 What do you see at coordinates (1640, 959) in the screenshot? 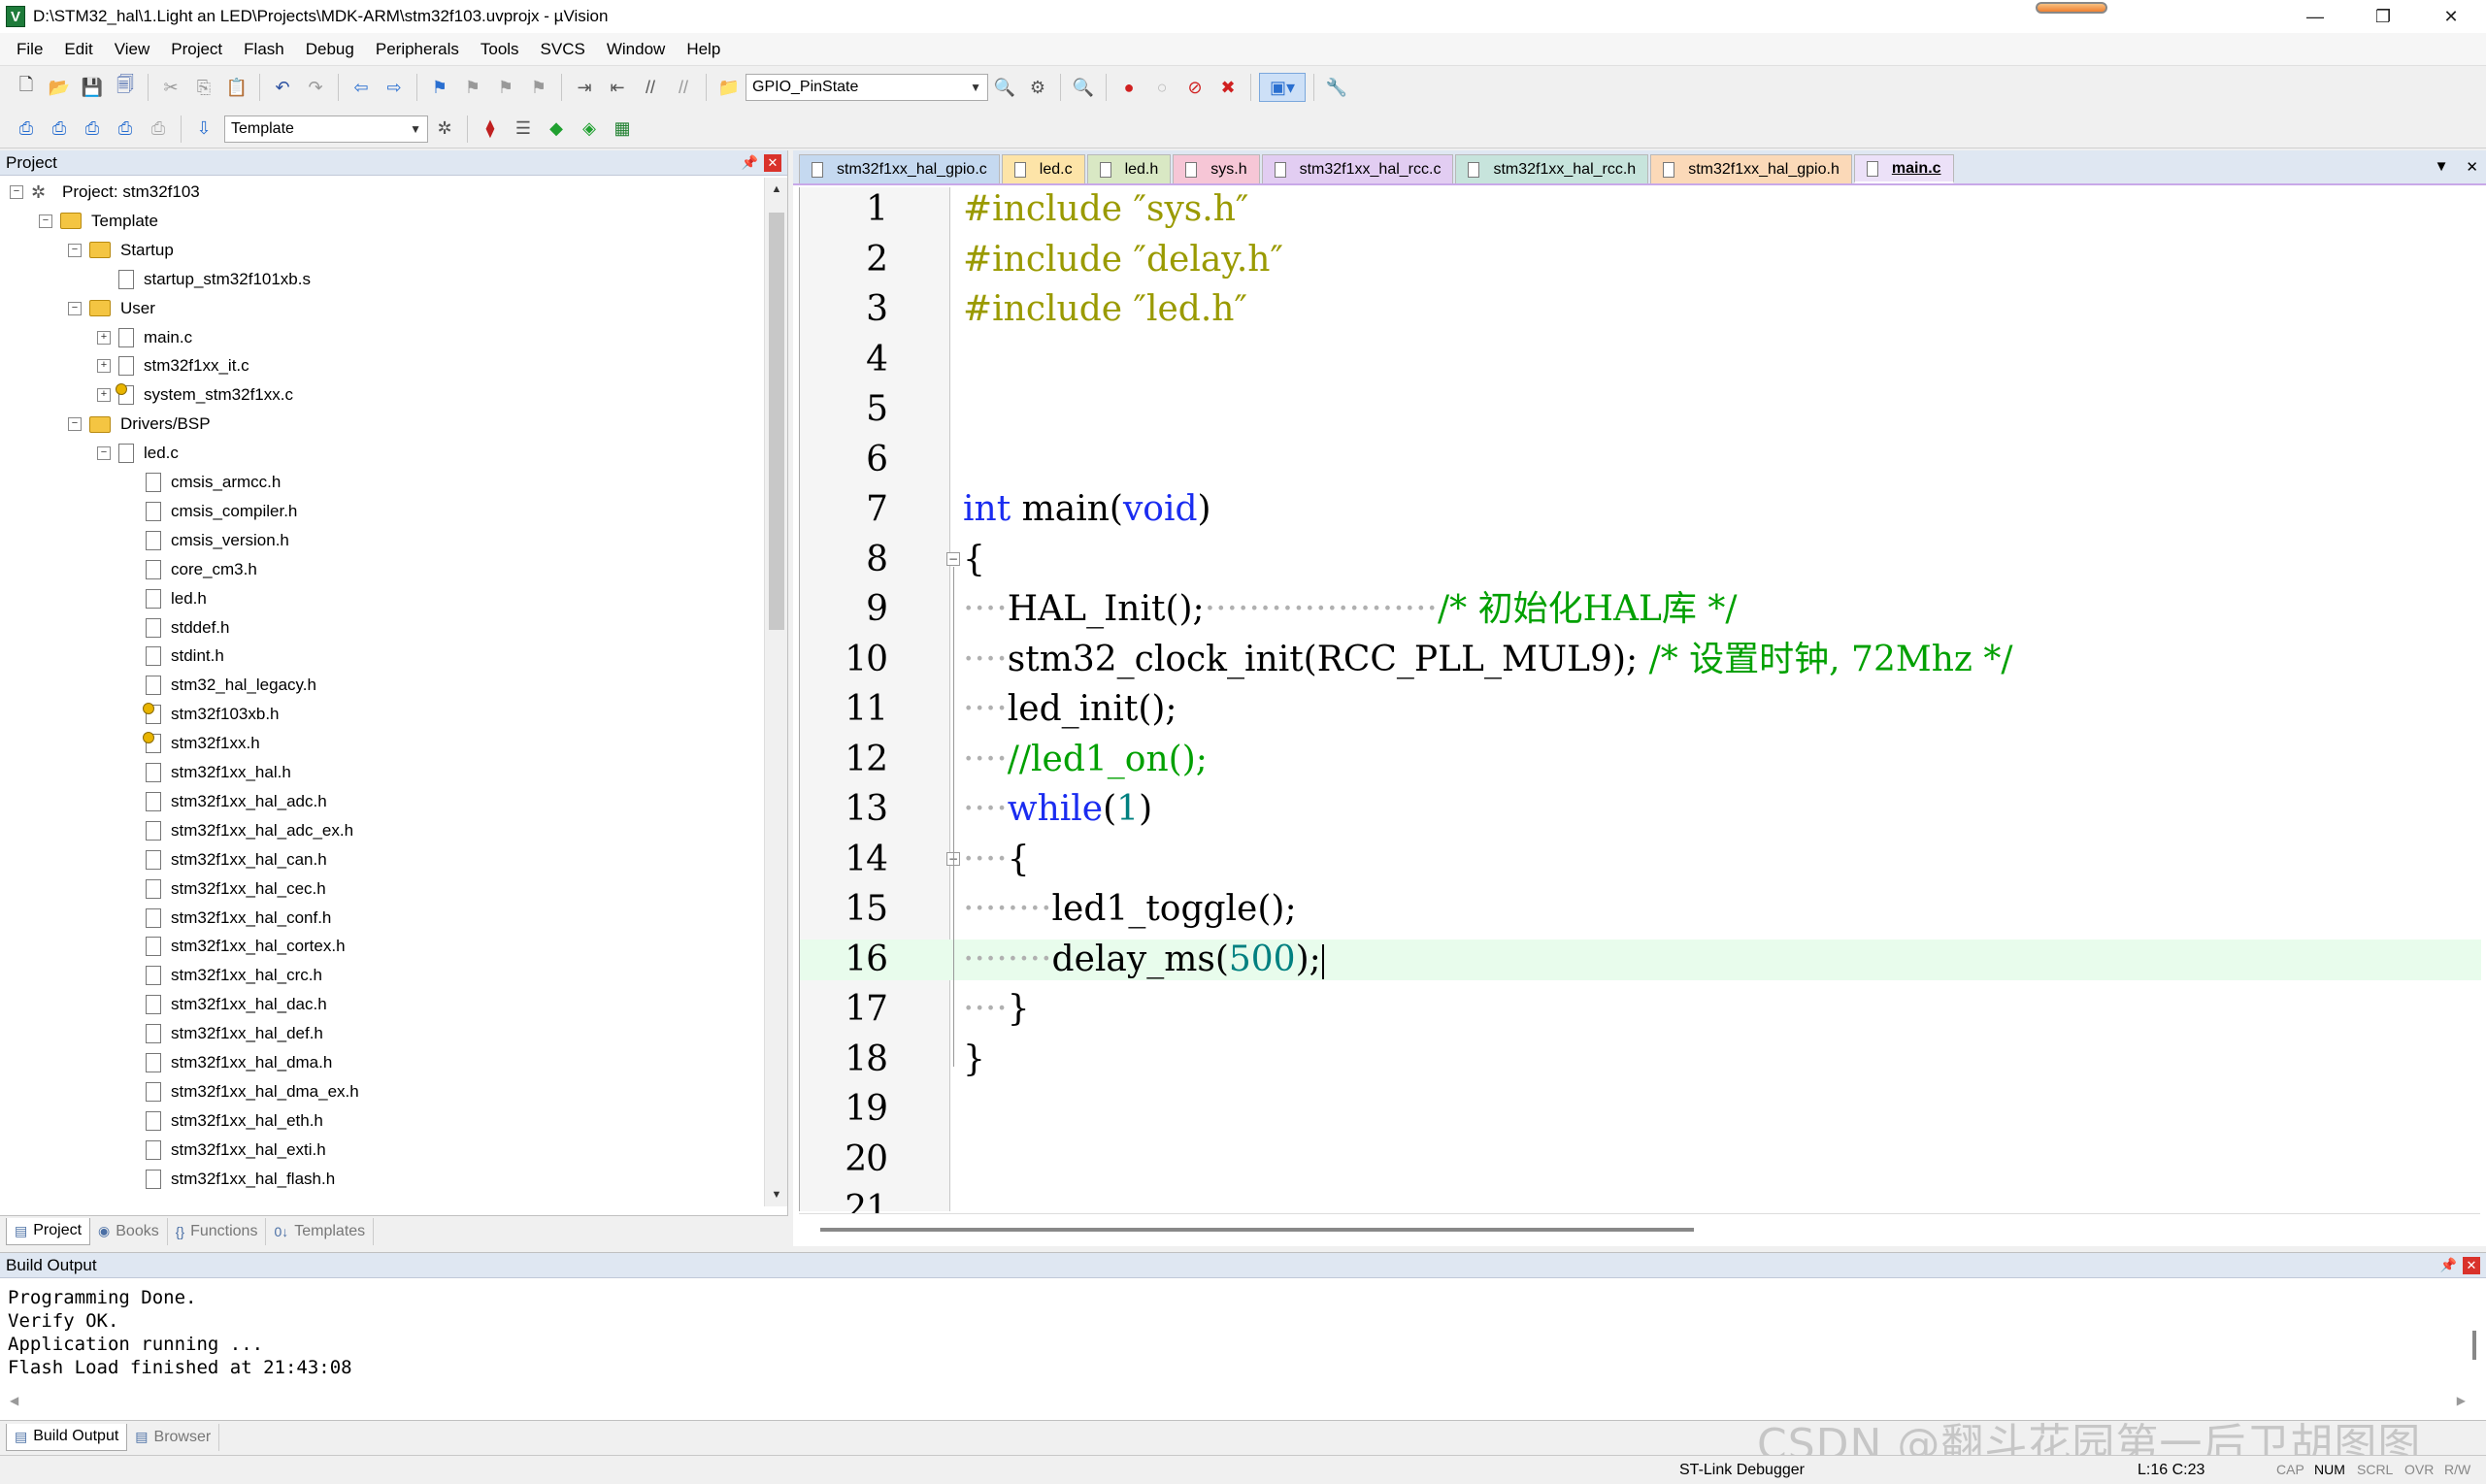
I see `code-line: 16 ········delay_ms(500);` at bounding box center [1640, 959].